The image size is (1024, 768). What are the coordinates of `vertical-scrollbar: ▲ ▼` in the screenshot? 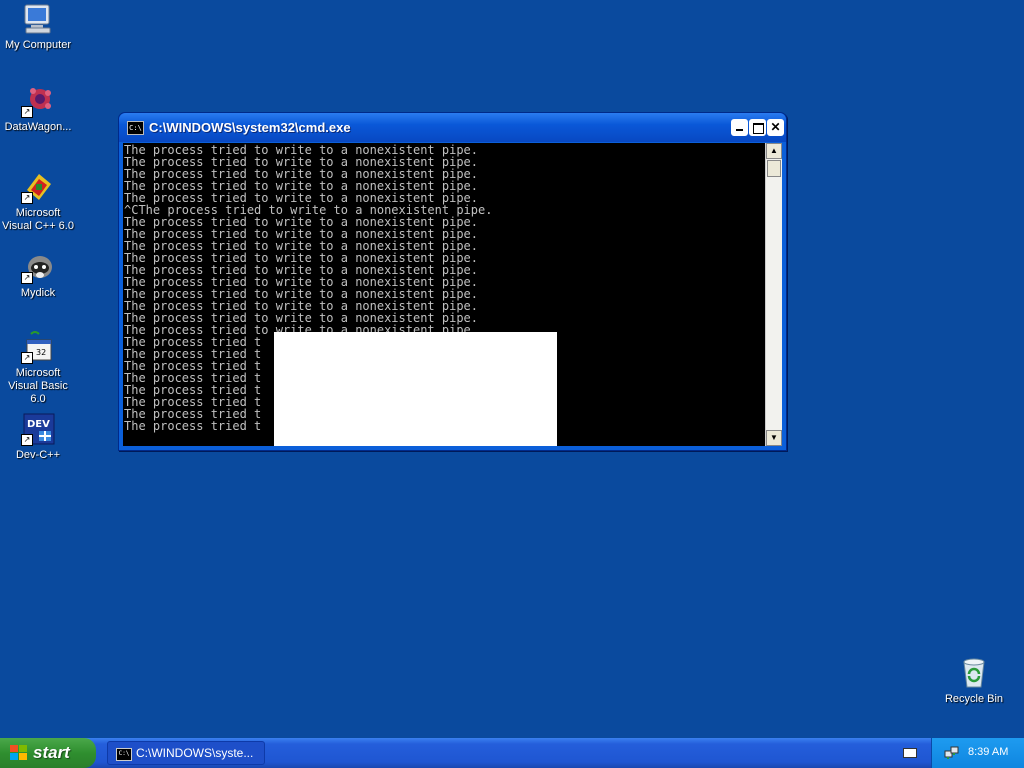 It's located at (773, 294).